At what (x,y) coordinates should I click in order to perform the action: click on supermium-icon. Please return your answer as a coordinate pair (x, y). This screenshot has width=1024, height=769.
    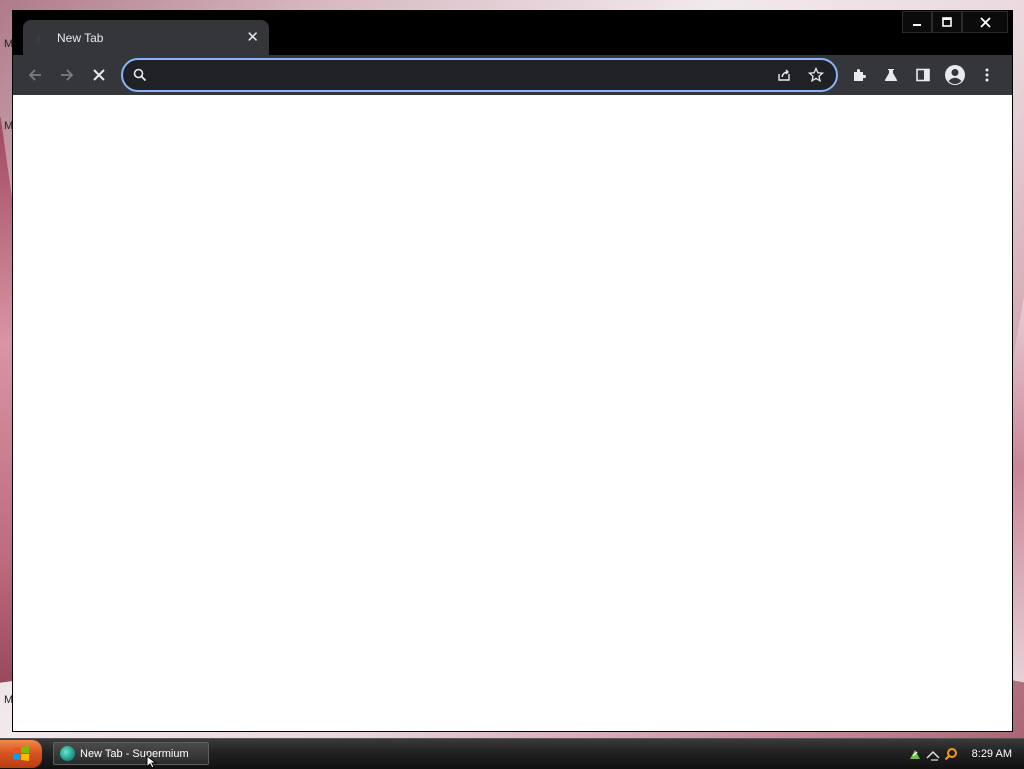
    Looking at the image, I should click on (67, 753).